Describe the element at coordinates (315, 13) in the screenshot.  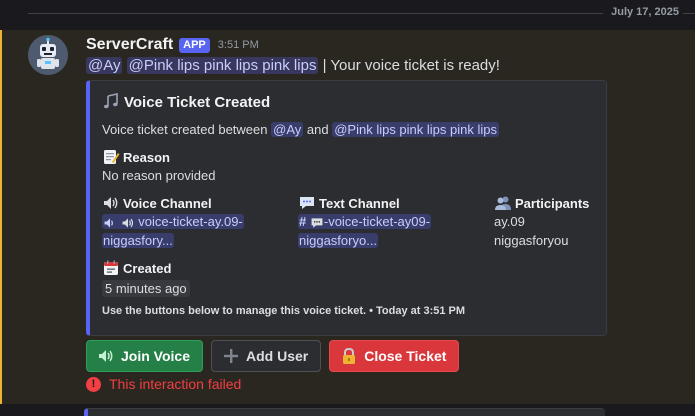
I see `divider-line` at that location.